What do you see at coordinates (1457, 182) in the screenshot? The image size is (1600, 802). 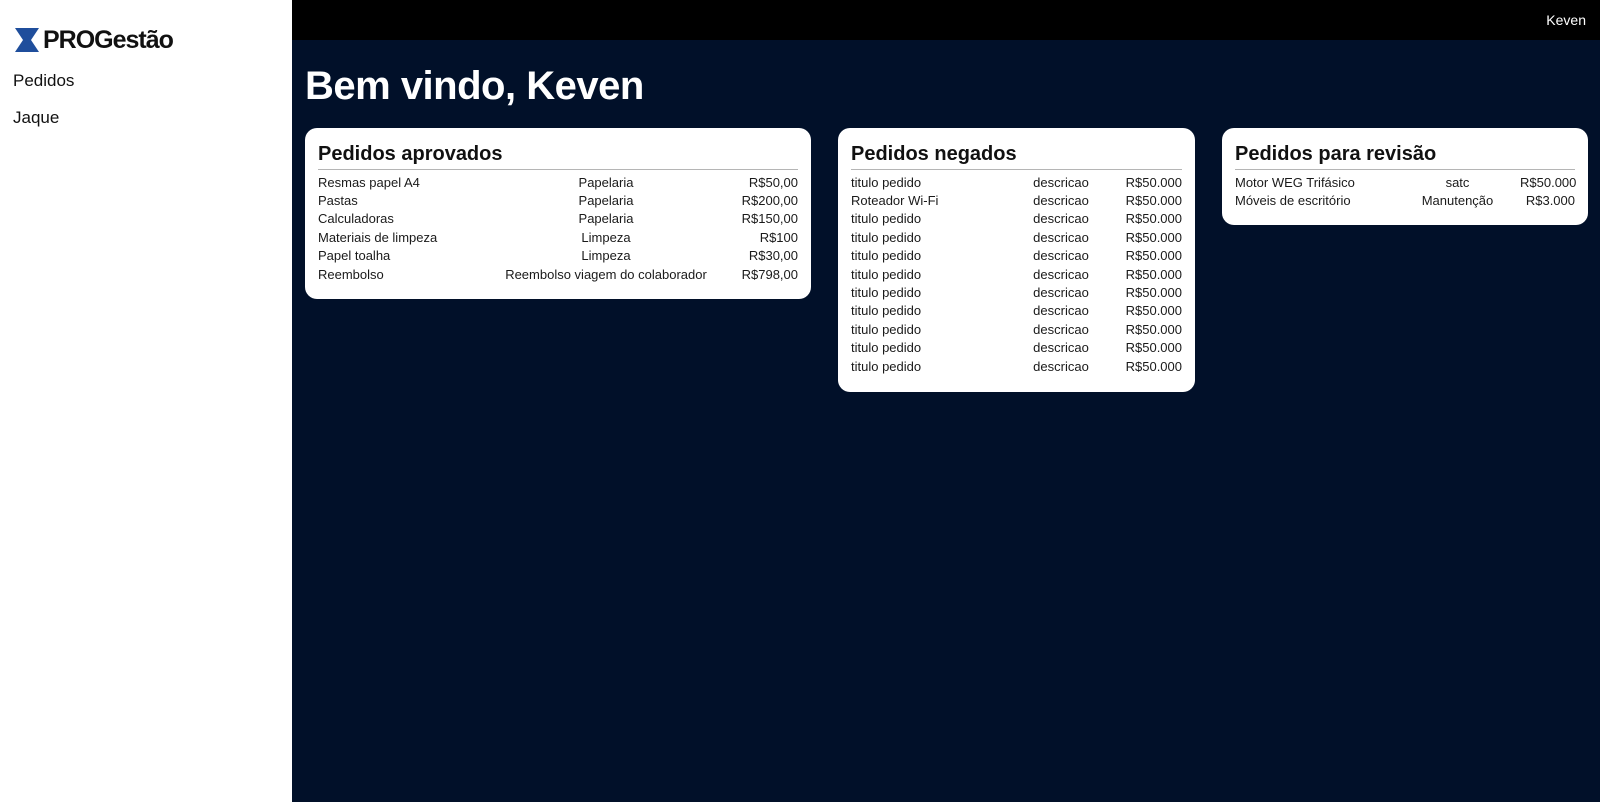 I see `order-description: satc` at bounding box center [1457, 182].